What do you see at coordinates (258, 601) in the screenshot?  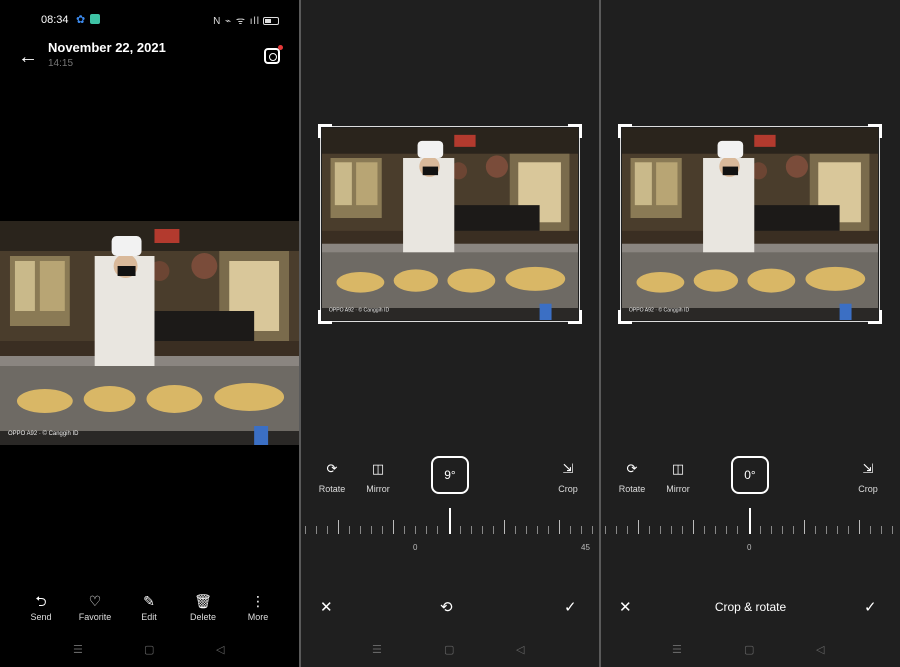 I see `more-icon: ⋮` at bounding box center [258, 601].